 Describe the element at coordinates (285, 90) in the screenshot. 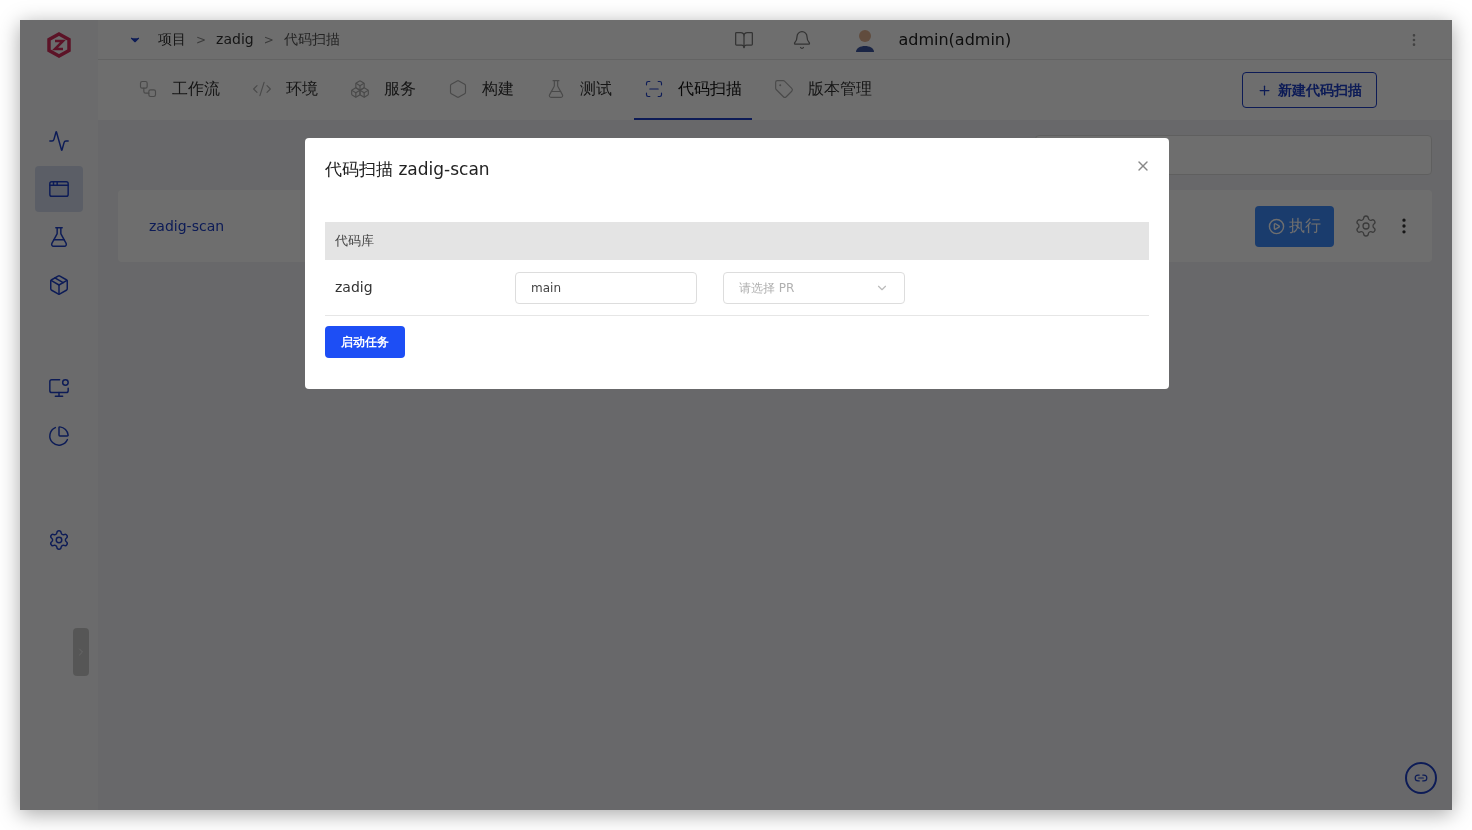

I see `tab: 环境` at that location.